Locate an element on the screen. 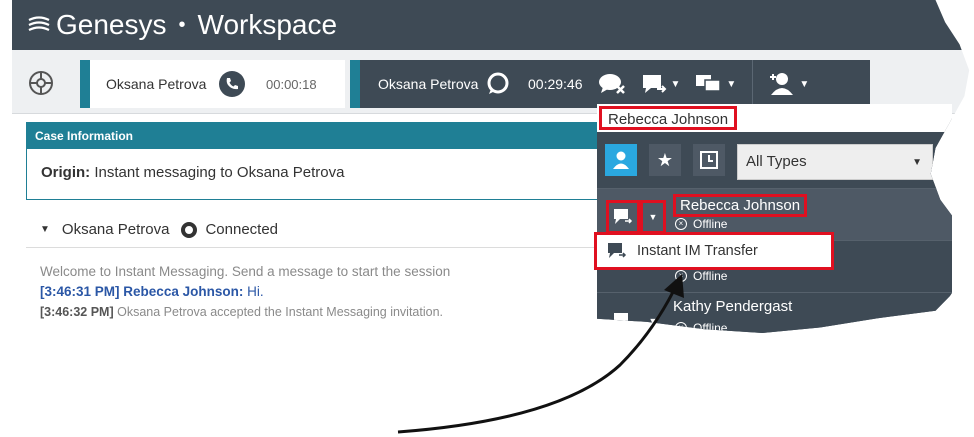  end-chat-icon is located at coordinates (611, 84).